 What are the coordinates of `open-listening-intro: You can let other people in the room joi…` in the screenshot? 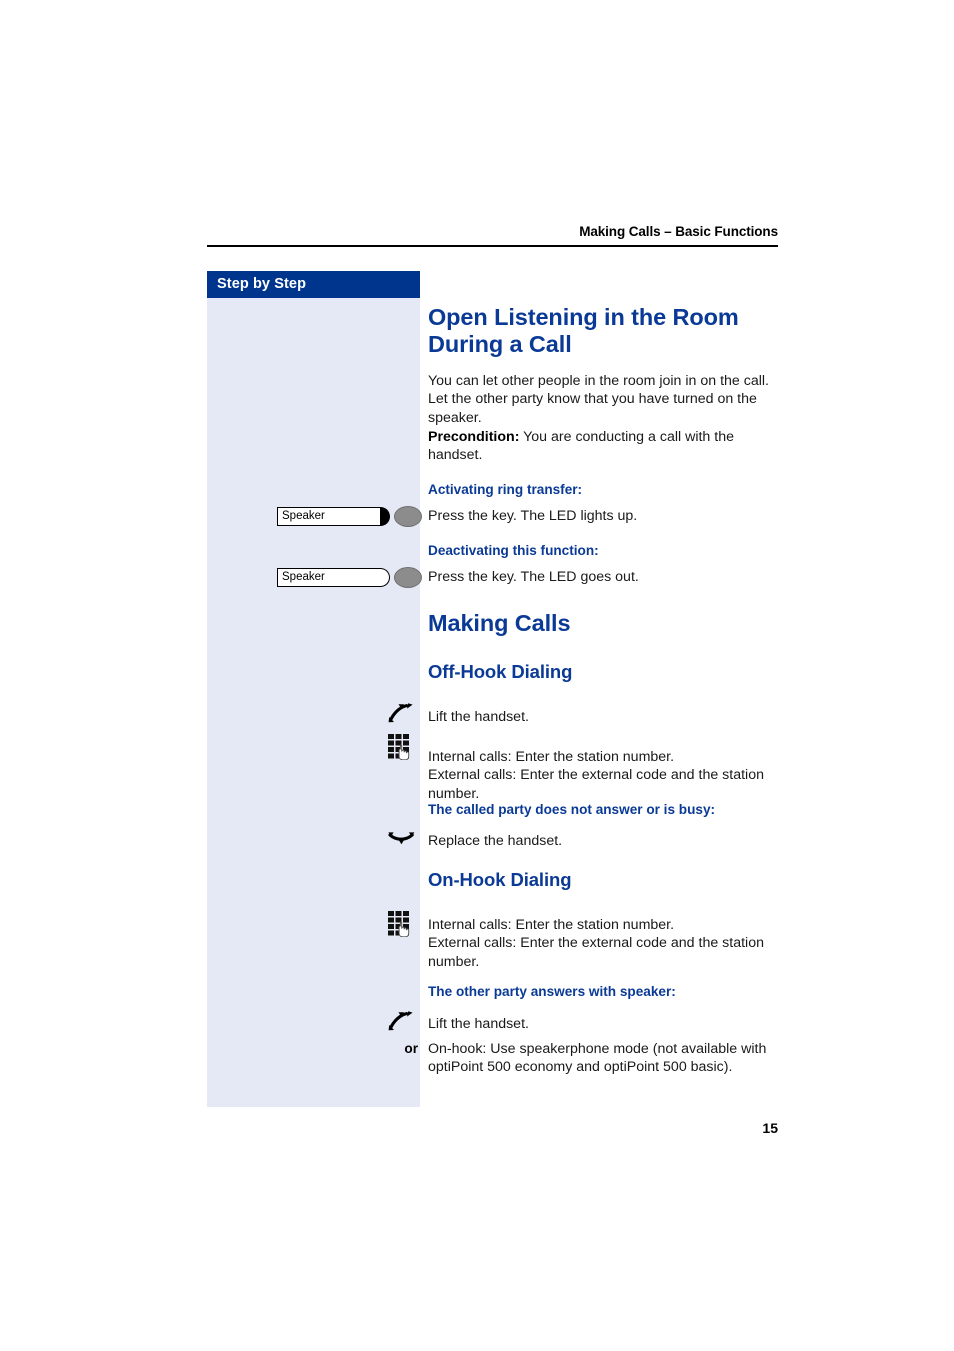 It's located at (598, 399).